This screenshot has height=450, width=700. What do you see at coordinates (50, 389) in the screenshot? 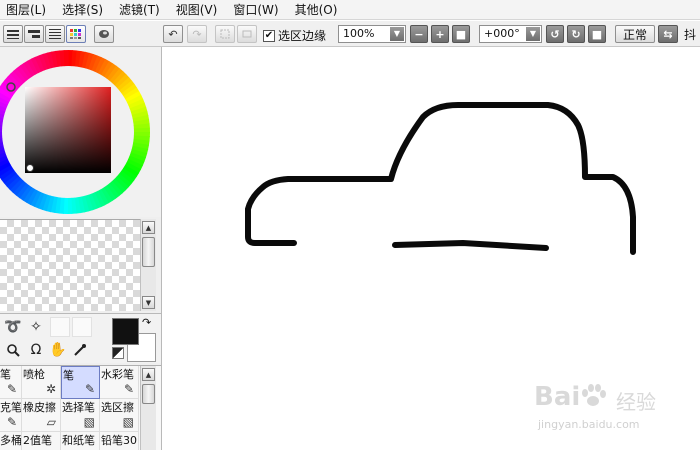
I see `brush-icon: ✲` at bounding box center [50, 389].